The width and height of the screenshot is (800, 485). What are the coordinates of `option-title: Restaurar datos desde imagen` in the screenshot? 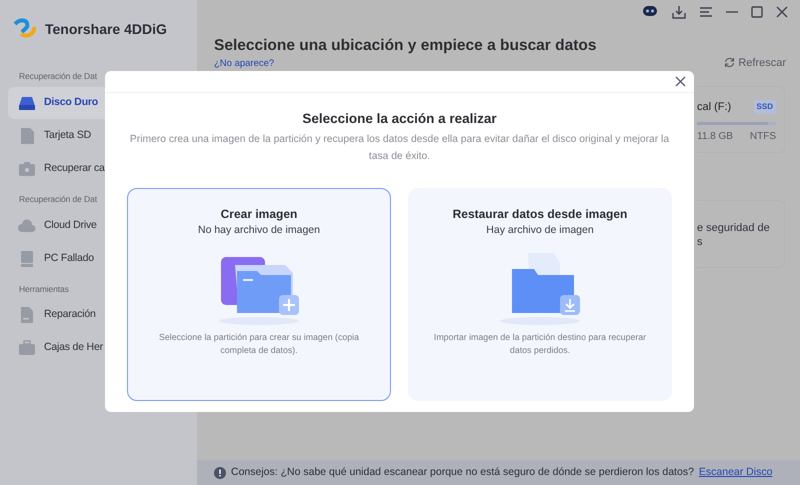 It's located at (540, 215).